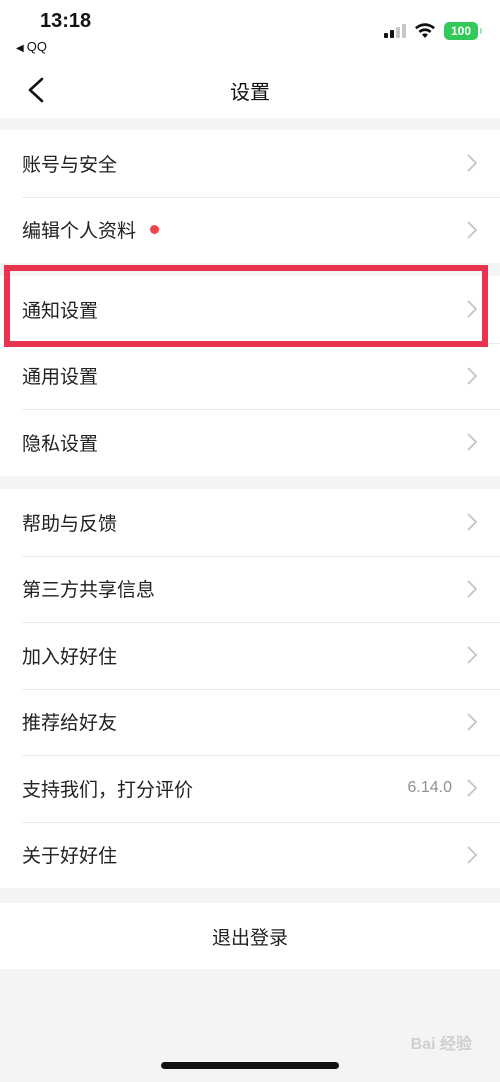 The width and height of the screenshot is (500, 1082). I want to click on settings-group-account: 账号与安全 编辑个人资料, so click(250, 196).